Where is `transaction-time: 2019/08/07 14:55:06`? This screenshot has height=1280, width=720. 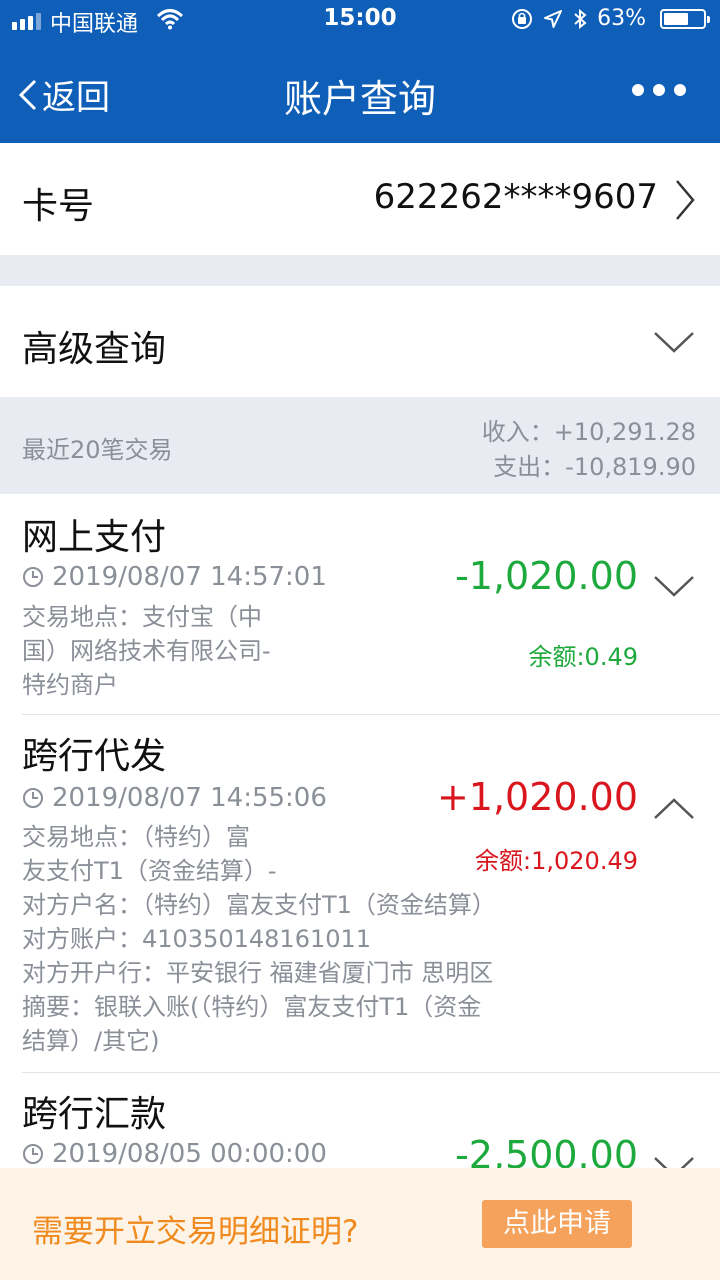 transaction-time: 2019/08/07 14:55:06 is located at coordinates (174, 798).